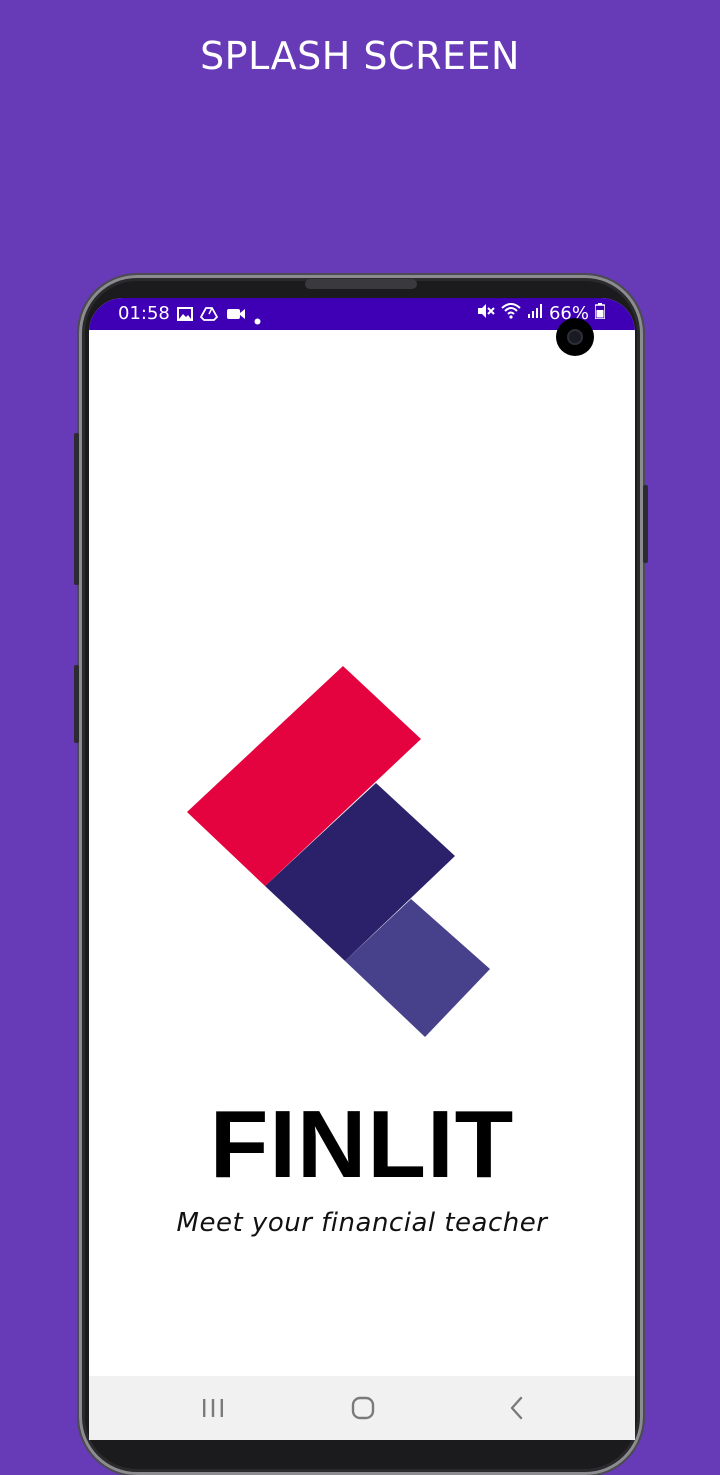  I want to click on page-title: SPLASH SCREEN, so click(360, 56).